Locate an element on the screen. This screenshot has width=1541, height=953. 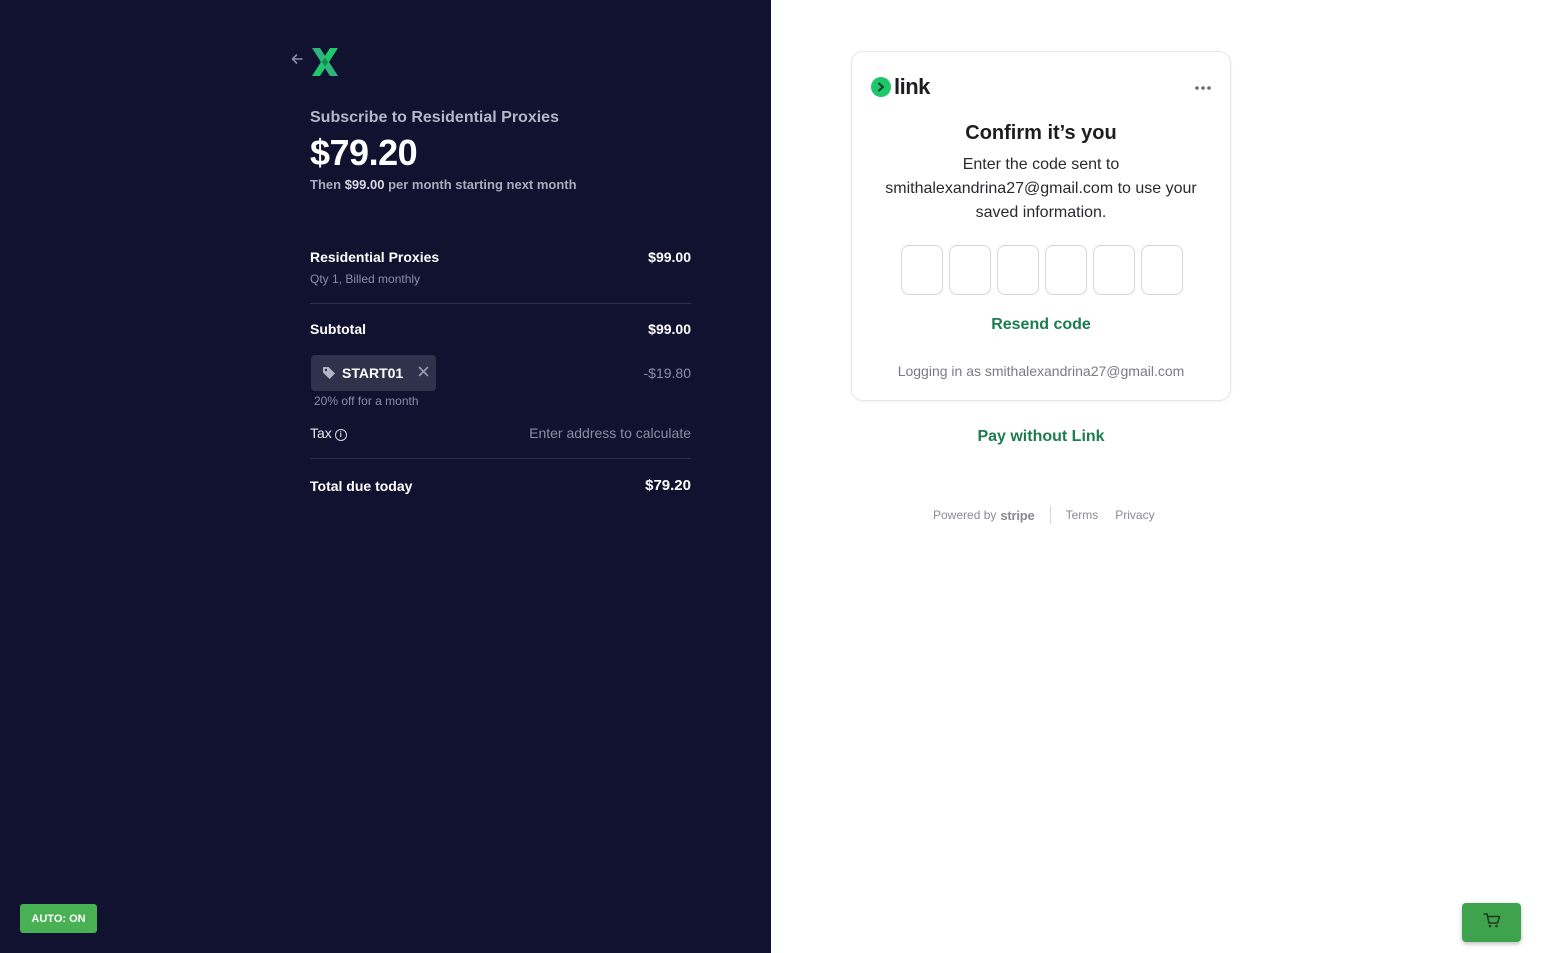
line-item-amount: $99.00 is located at coordinates (669, 257).